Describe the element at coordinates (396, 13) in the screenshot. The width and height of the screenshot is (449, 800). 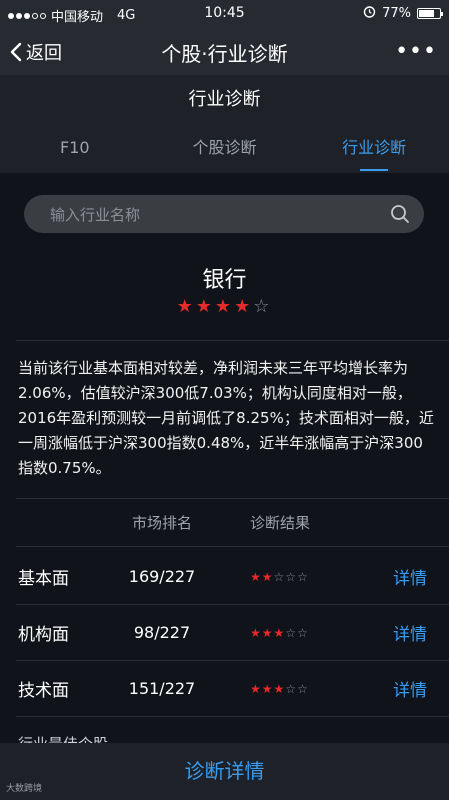
I see `battery-percent: 77%` at that location.